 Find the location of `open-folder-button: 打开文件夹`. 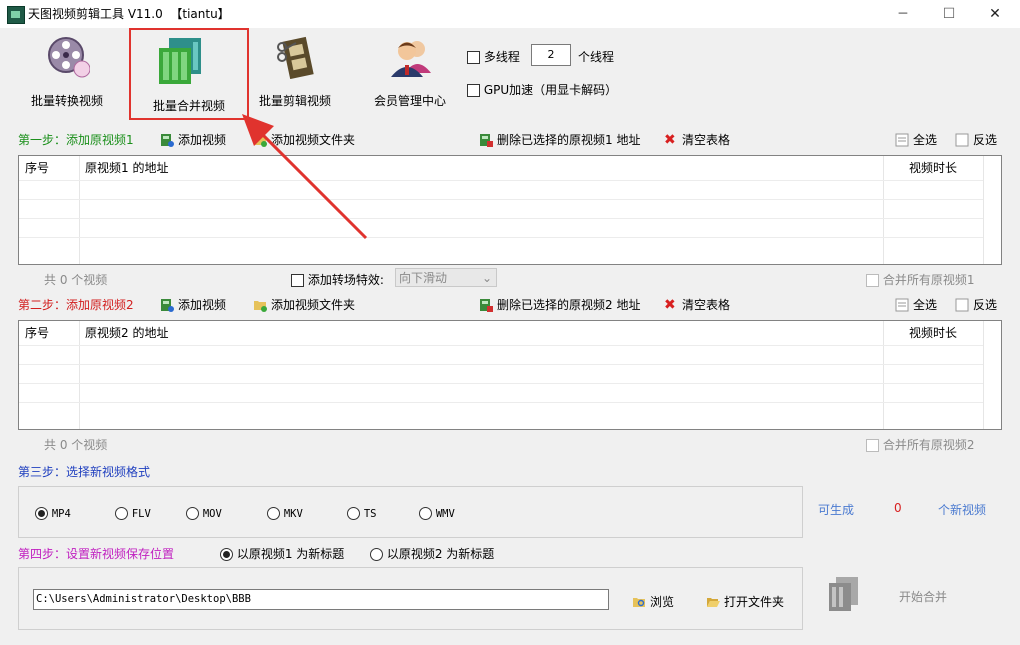

open-folder-button: 打开文件夹 is located at coordinates (745, 601).